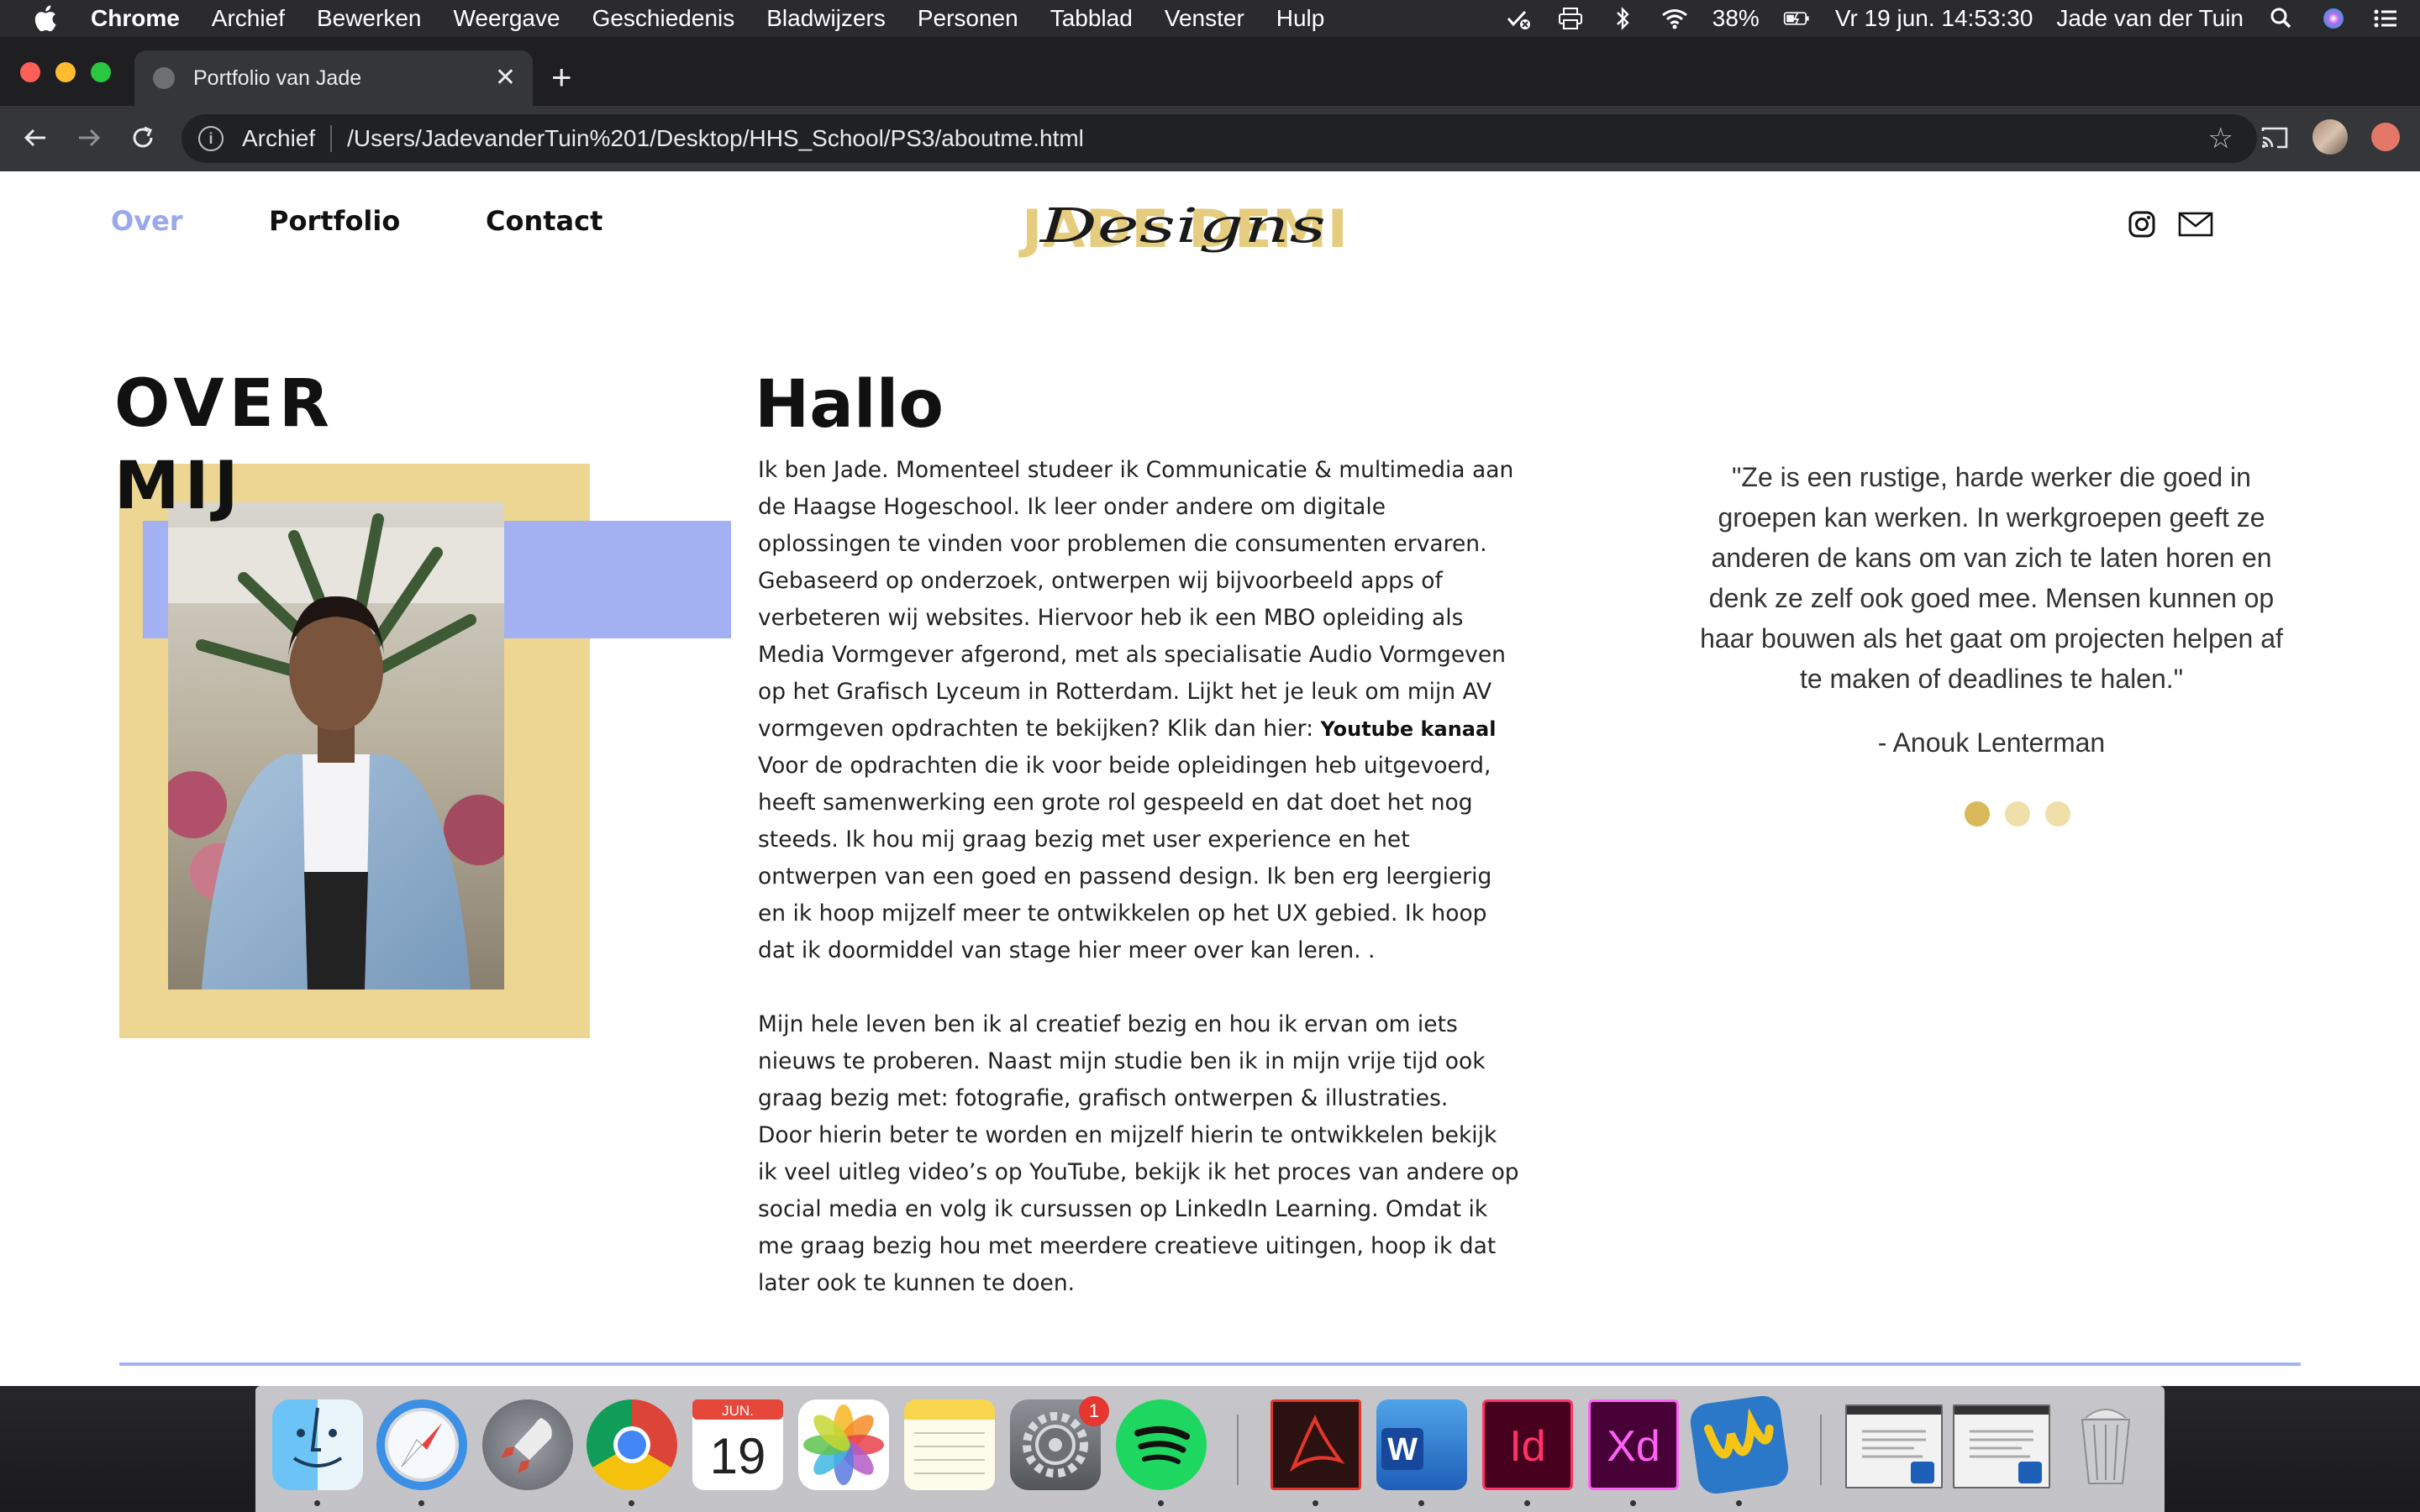 The height and width of the screenshot is (1512, 2420). I want to click on safari-icon, so click(421, 1444).